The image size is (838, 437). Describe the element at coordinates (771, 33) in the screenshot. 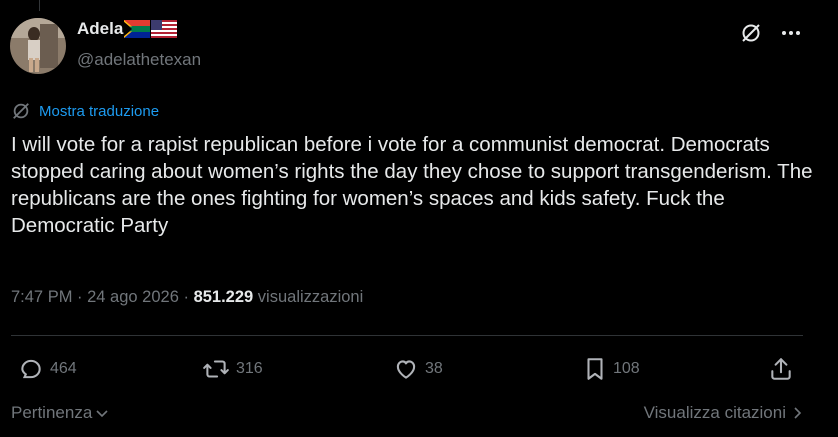

I see `tweet-top-actions` at that location.